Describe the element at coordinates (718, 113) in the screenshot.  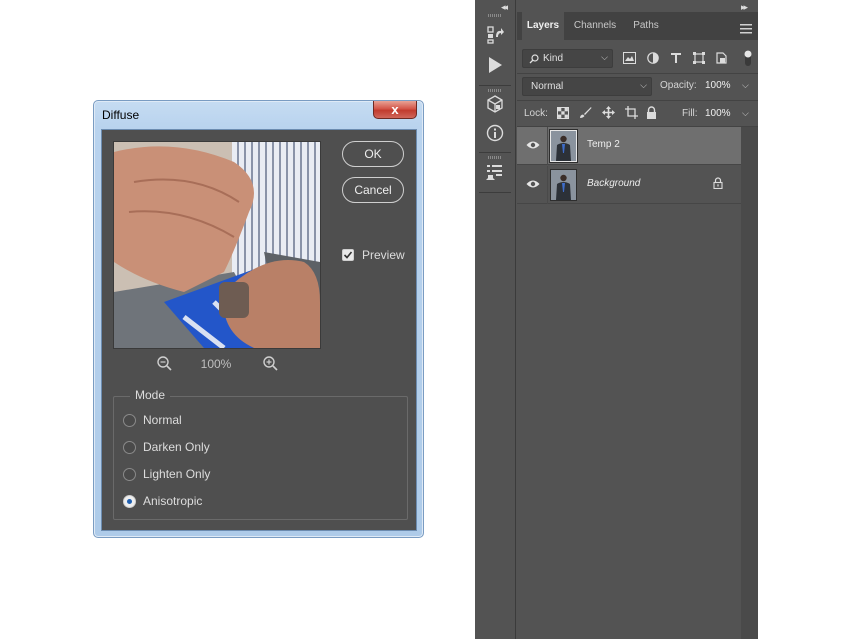
I see `fill-value: 100%` at that location.